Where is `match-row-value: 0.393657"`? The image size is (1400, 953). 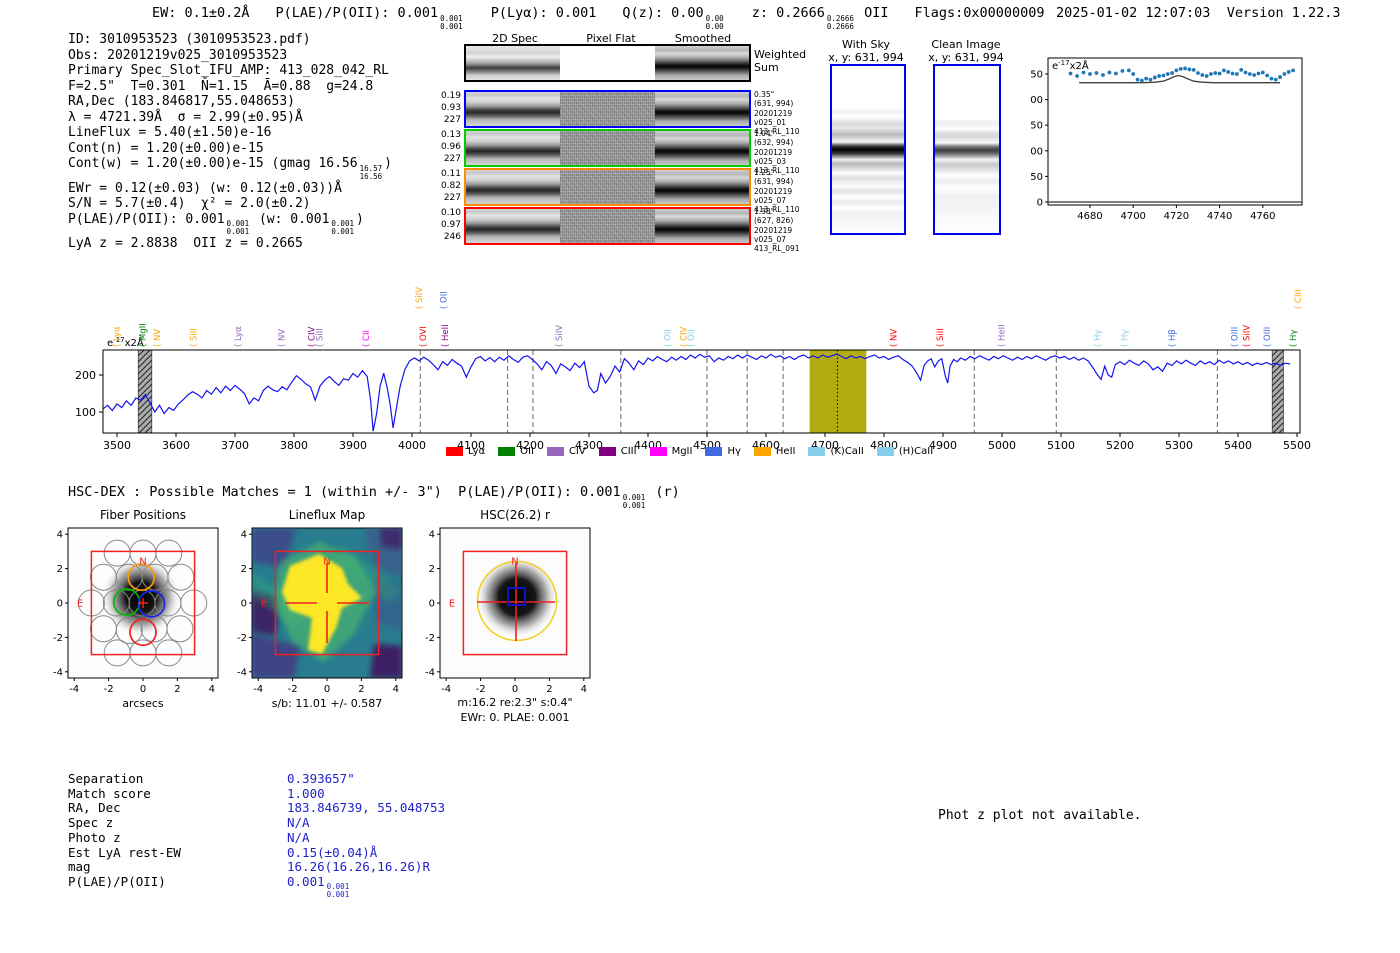
match-row-value: 0.393657" is located at coordinates (321, 778).